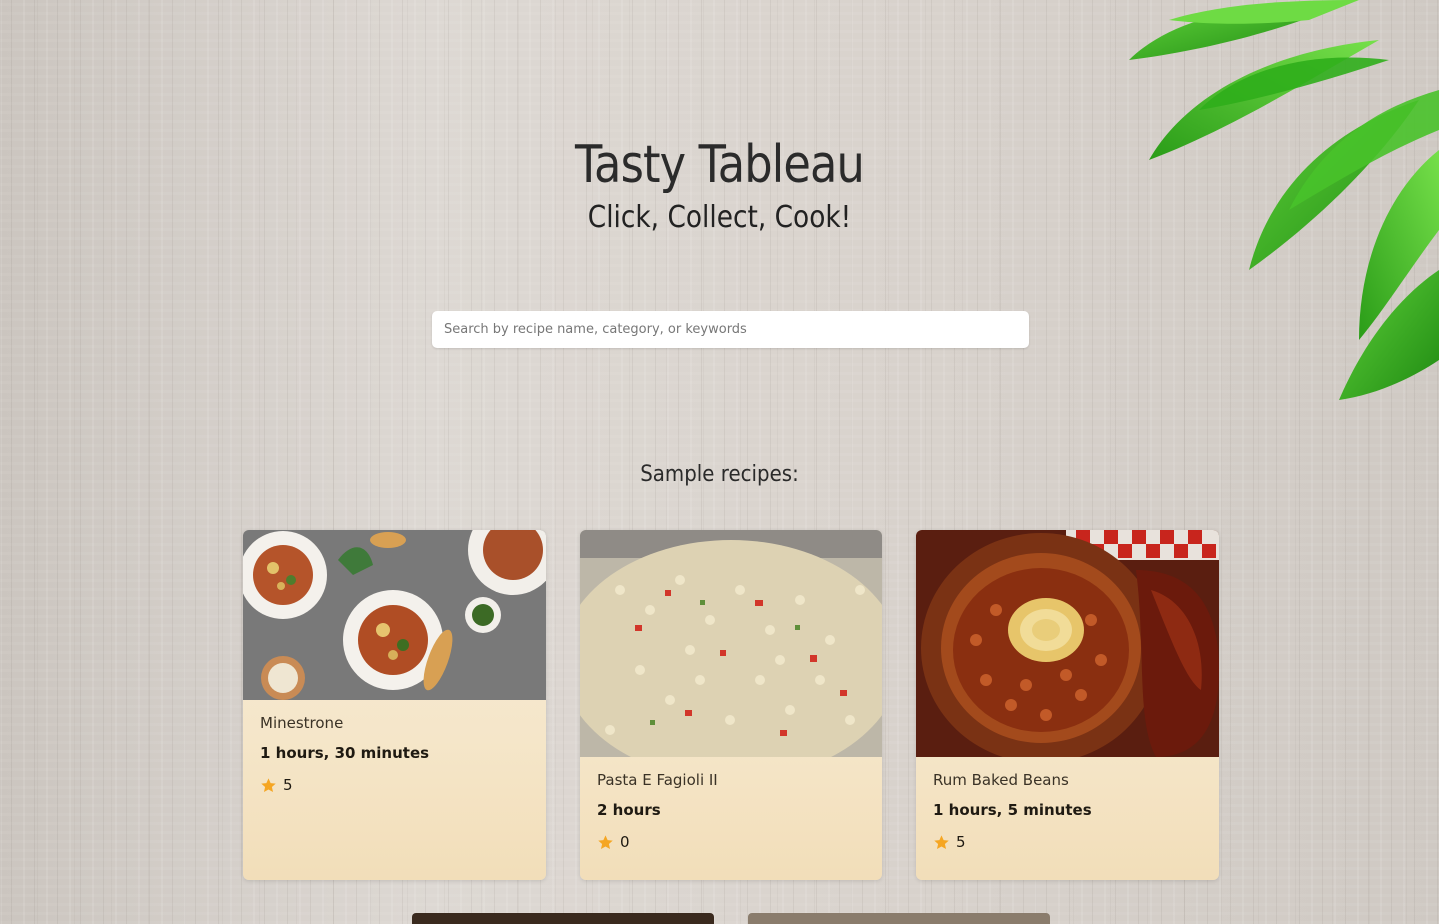  What do you see at coordinates (345, 753) in the screenshot?
I see `recipe-time: 1 hours, 30 minutes` at bounding box center [345, 753].